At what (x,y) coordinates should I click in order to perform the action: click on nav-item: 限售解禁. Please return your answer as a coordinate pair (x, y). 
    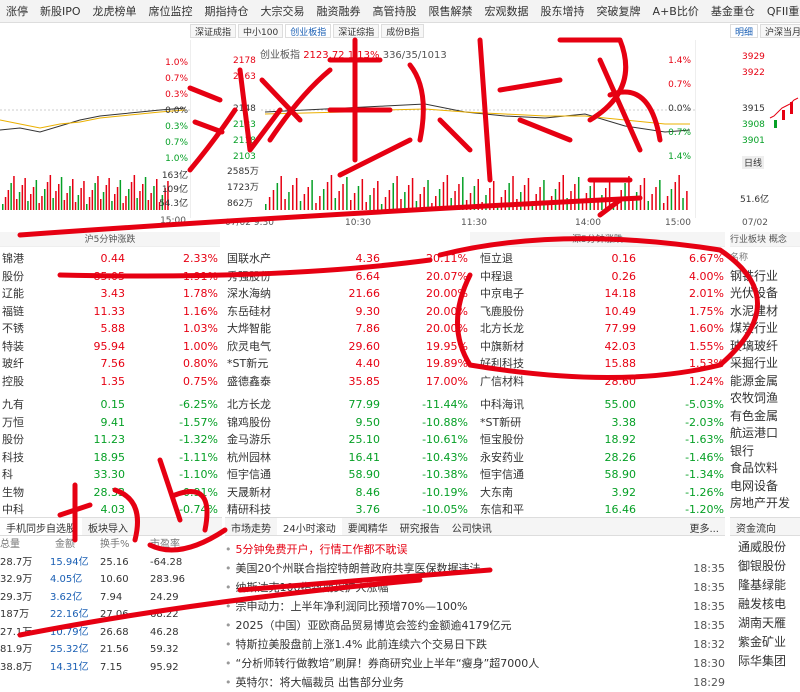
    Looking at the image, I should click on (451, 11).